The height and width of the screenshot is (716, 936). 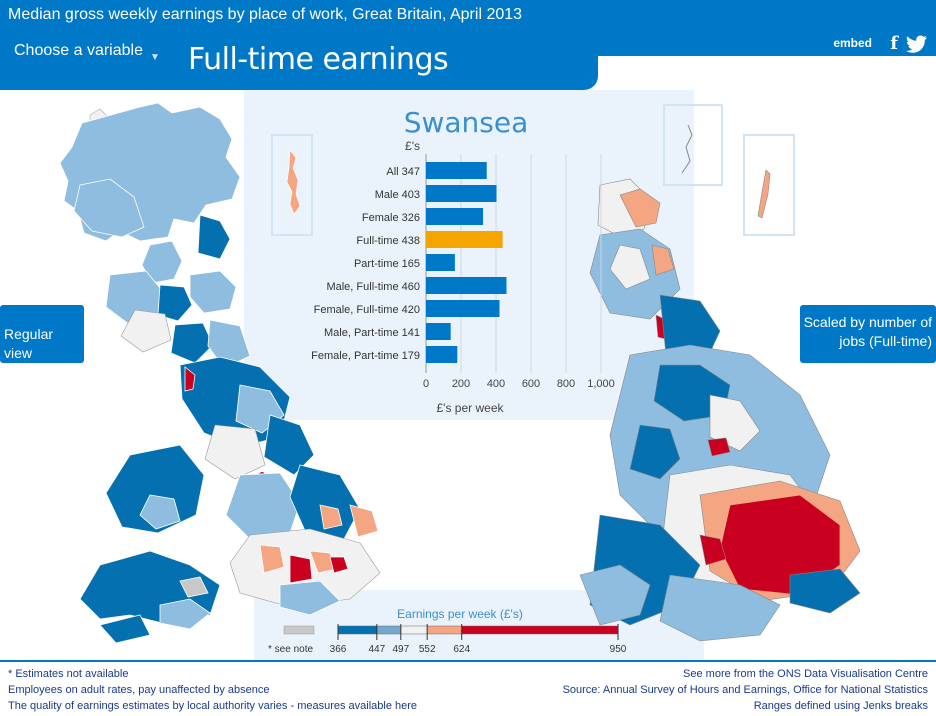 I want to click on x-tick-label: 800, so click(x=566, y=384).